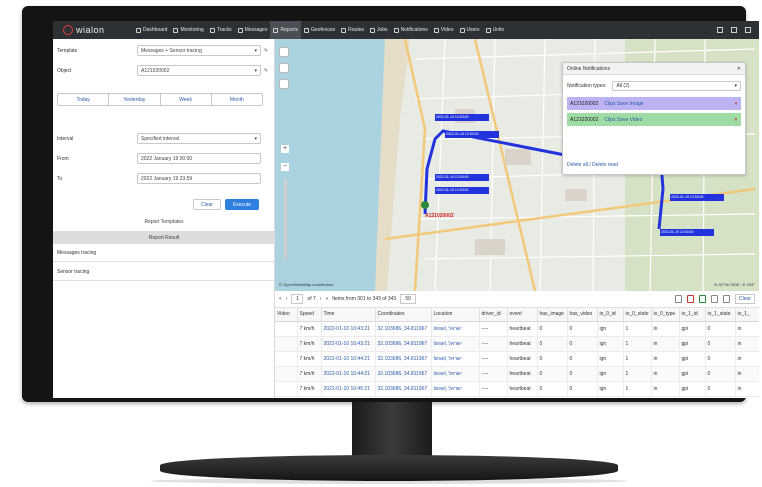 The image size is (762, 487). Describe the element at coordinates (665, 315) in the screenshot. I see `column-header: io_0_type` at that location.